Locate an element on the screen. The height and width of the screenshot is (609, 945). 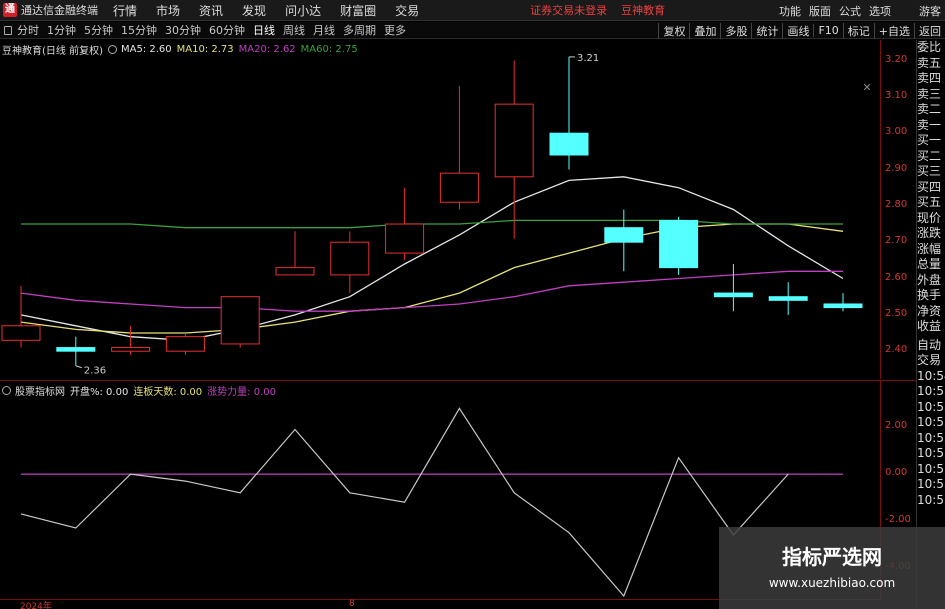
watermark-url: www.xuezhibiao.com is located at coordinates (832, 583).